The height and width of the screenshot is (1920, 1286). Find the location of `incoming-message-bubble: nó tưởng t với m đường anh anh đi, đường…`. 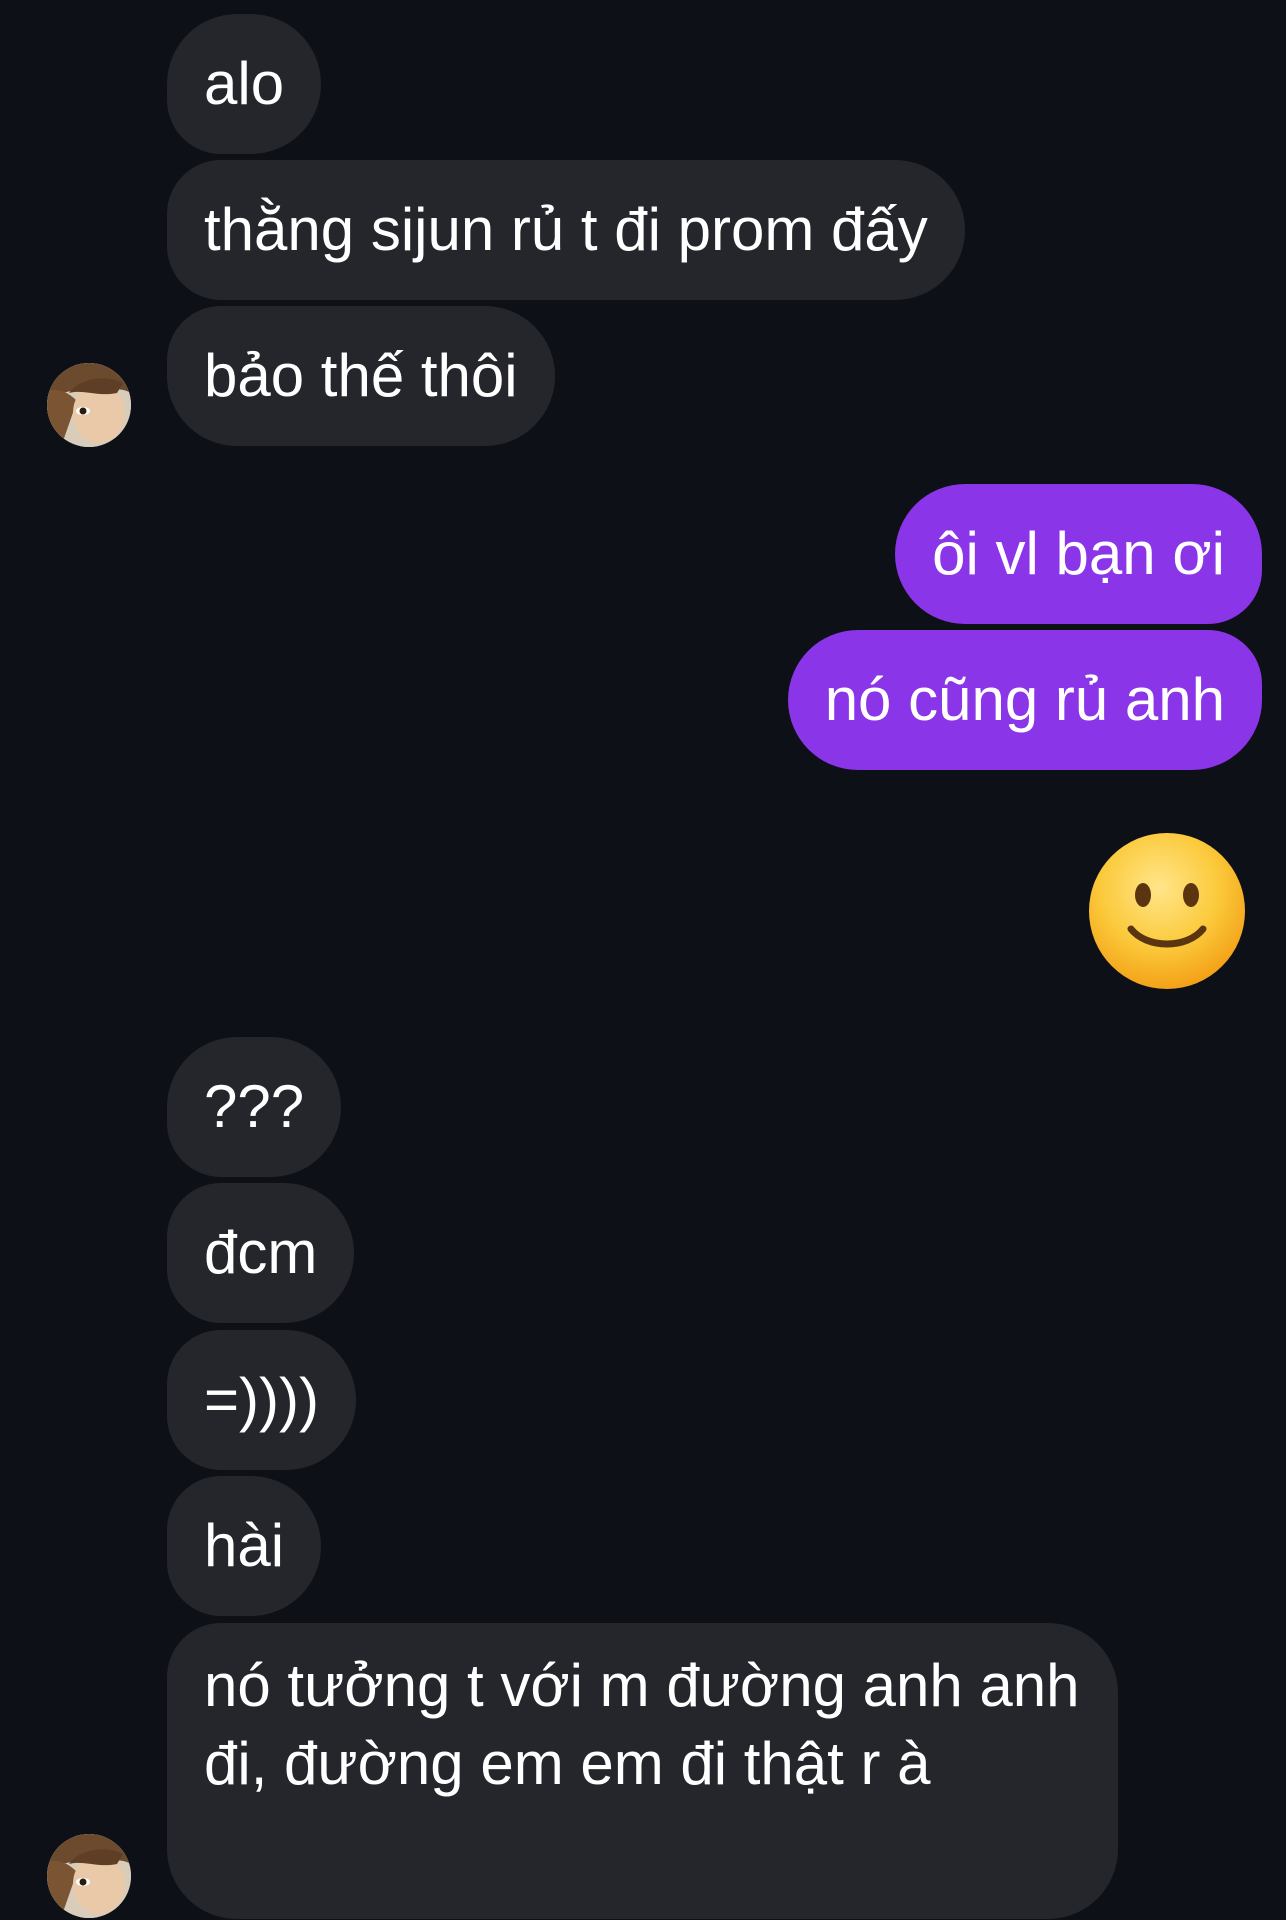

incoming-message-bubble: nó tưởng t với m đường anh anh đi, đường… is located at coordinates (642, 1771).